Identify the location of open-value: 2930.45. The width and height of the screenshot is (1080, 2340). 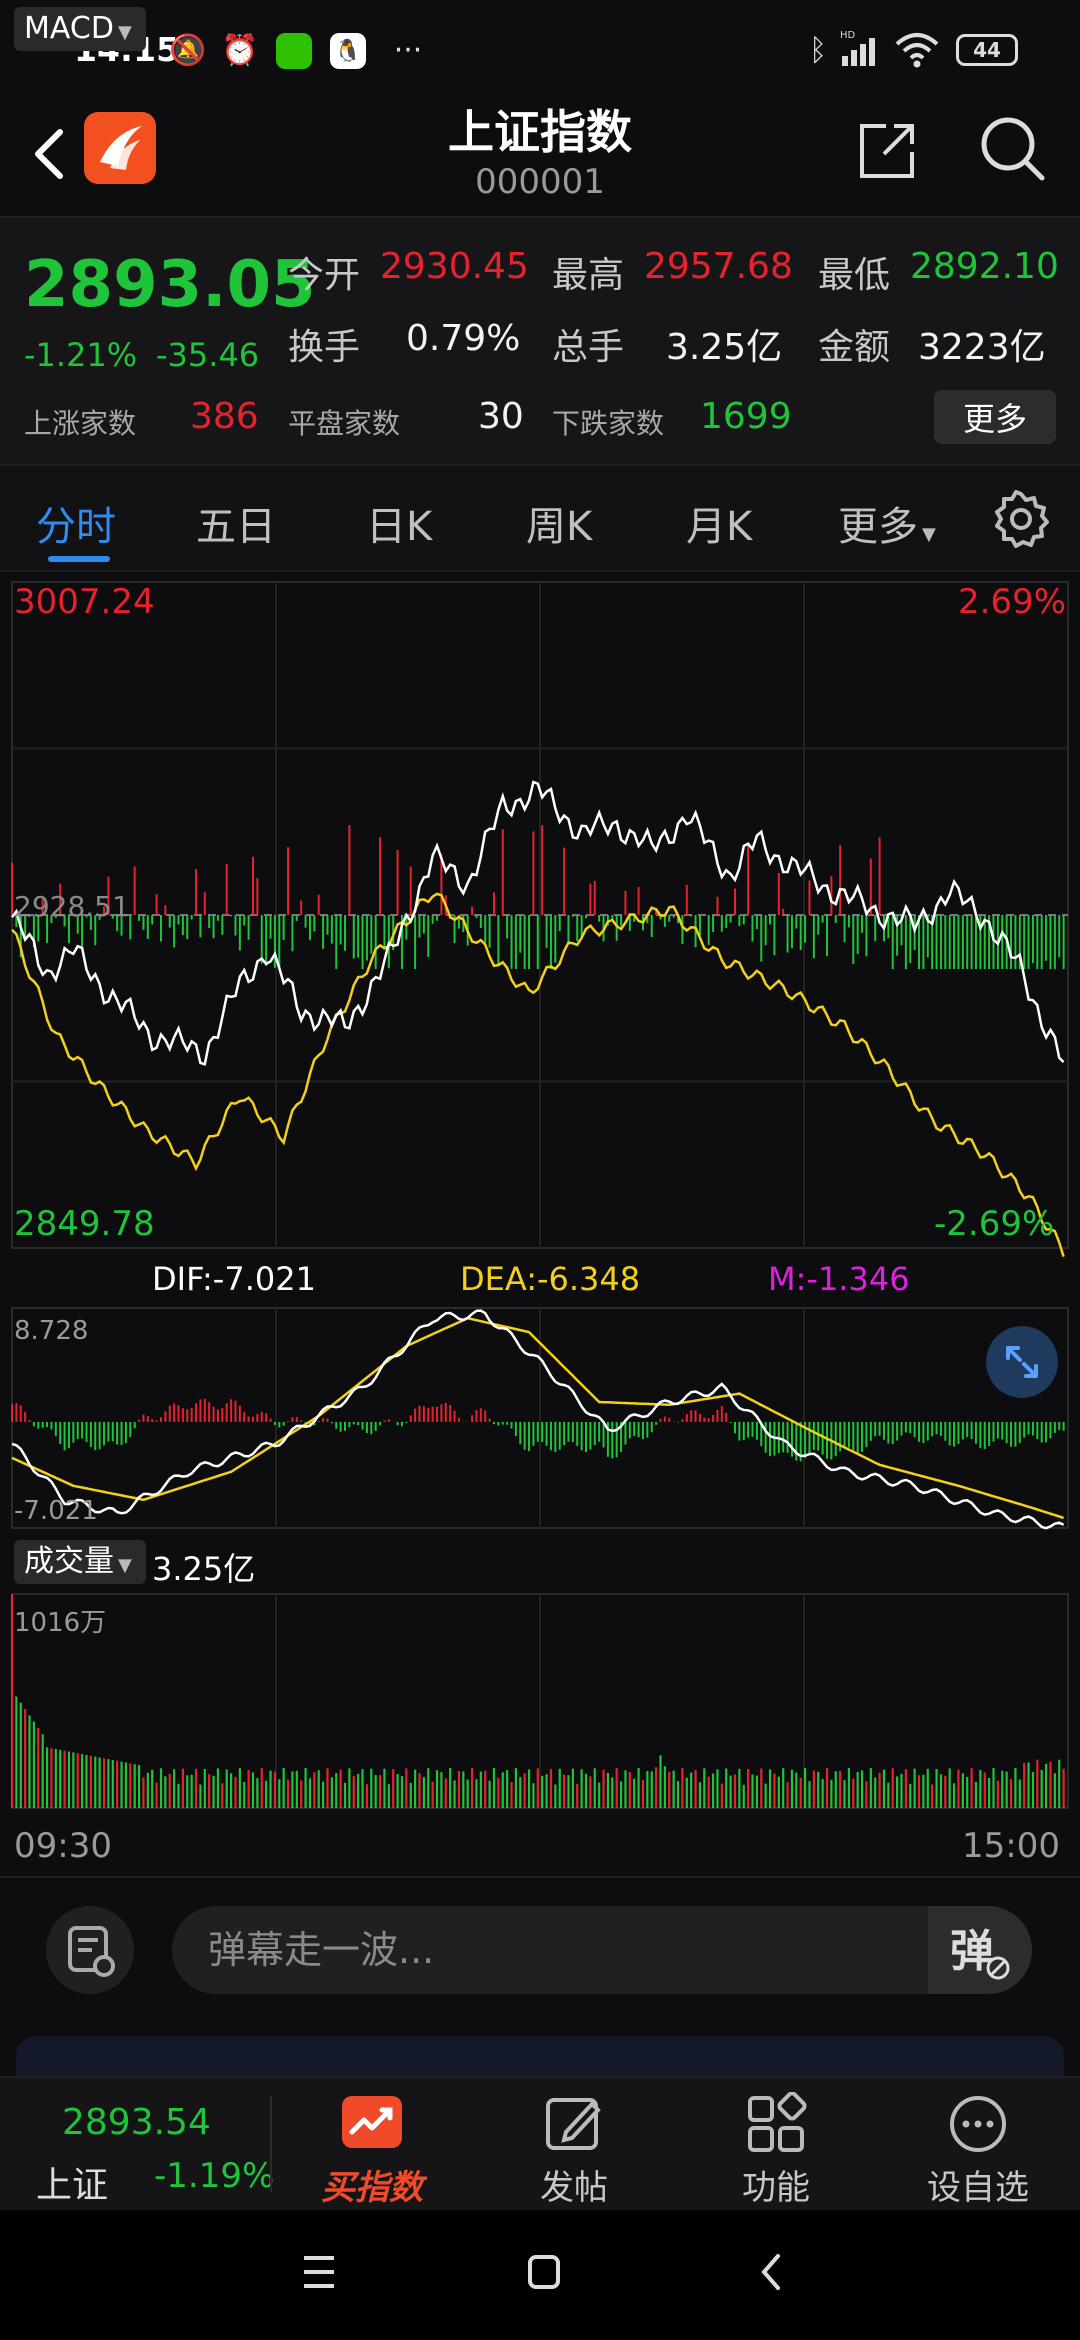
(454, 266).